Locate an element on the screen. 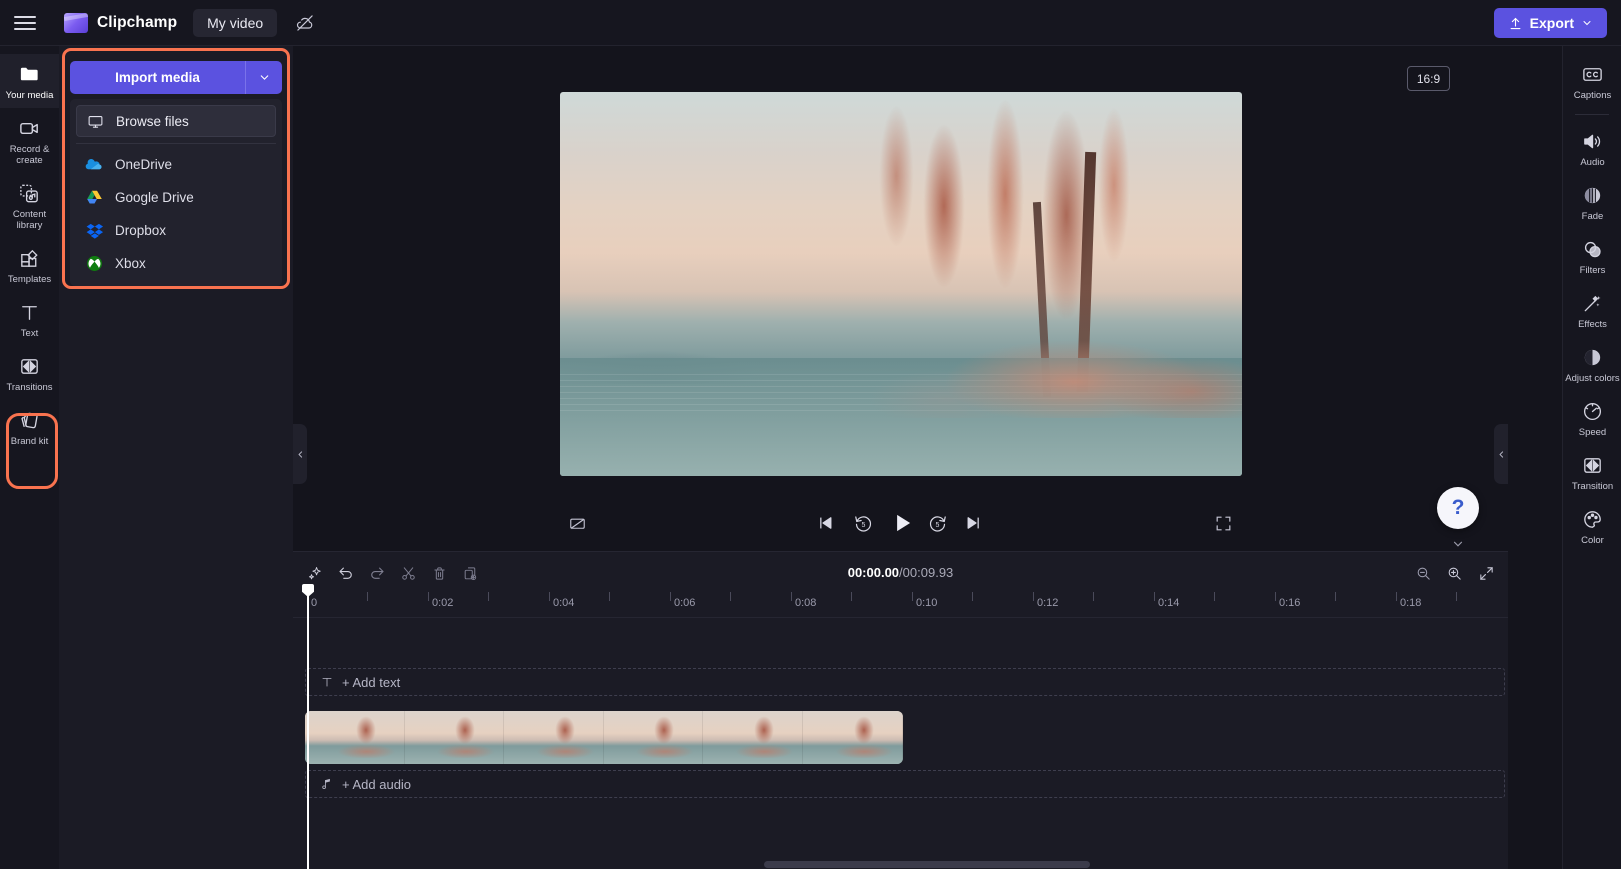 The image size is (1621, 869). video-title-input: My video is located at coordinates (235, 22).